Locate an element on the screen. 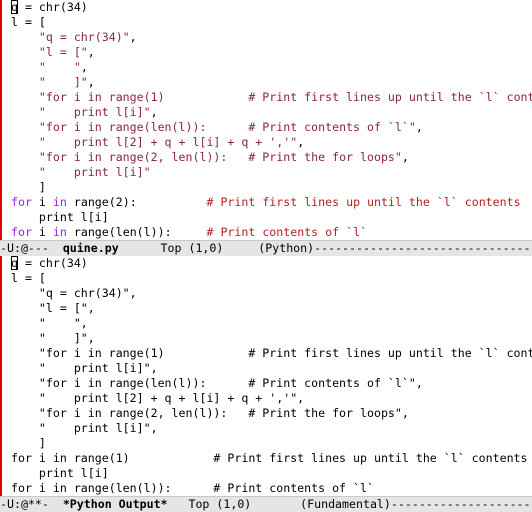  string-token: "q = chr(34)" is located at coordinates (84, 37).